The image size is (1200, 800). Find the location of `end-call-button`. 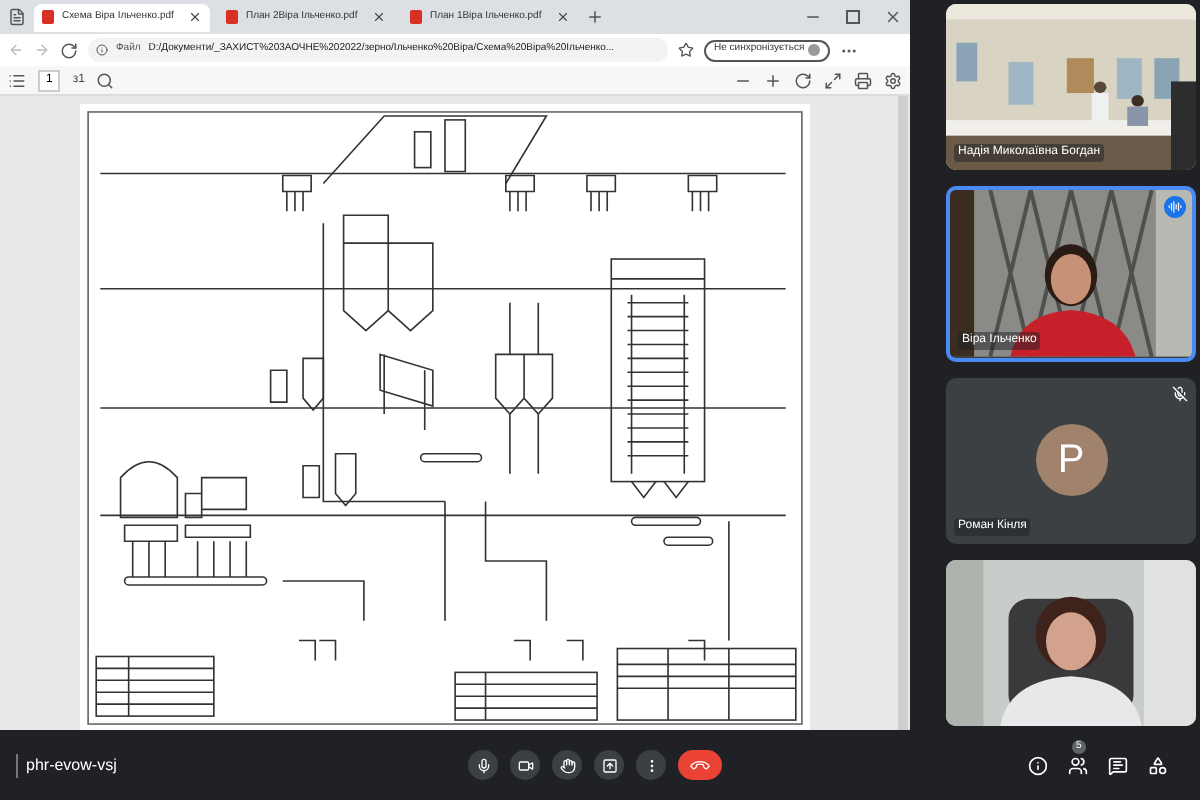

end-call-button is located at coordinates (700, 765).